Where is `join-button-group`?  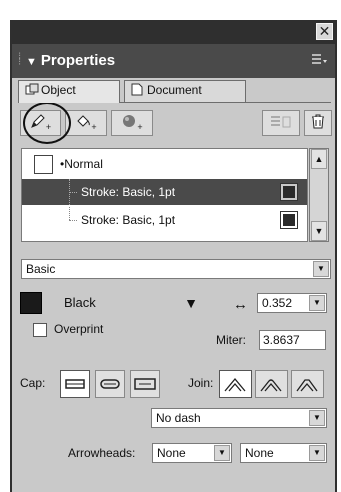 join-button-group is located at coordinates (271, 384).